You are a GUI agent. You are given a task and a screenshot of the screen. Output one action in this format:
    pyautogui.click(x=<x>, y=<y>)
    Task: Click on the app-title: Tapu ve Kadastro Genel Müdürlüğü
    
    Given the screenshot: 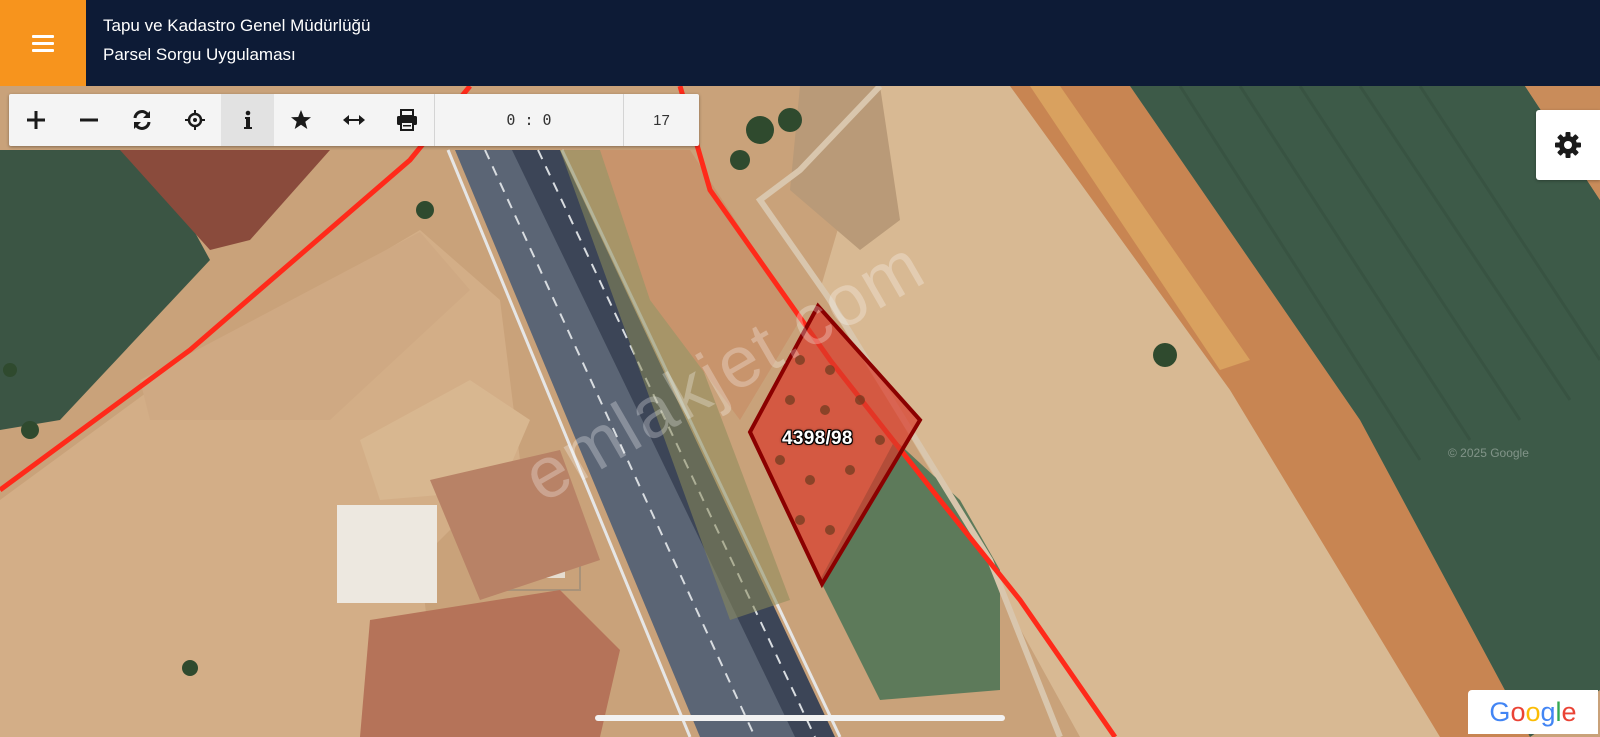 What is the action you would take?
    pyautogui.click(x=237, y=25)
    